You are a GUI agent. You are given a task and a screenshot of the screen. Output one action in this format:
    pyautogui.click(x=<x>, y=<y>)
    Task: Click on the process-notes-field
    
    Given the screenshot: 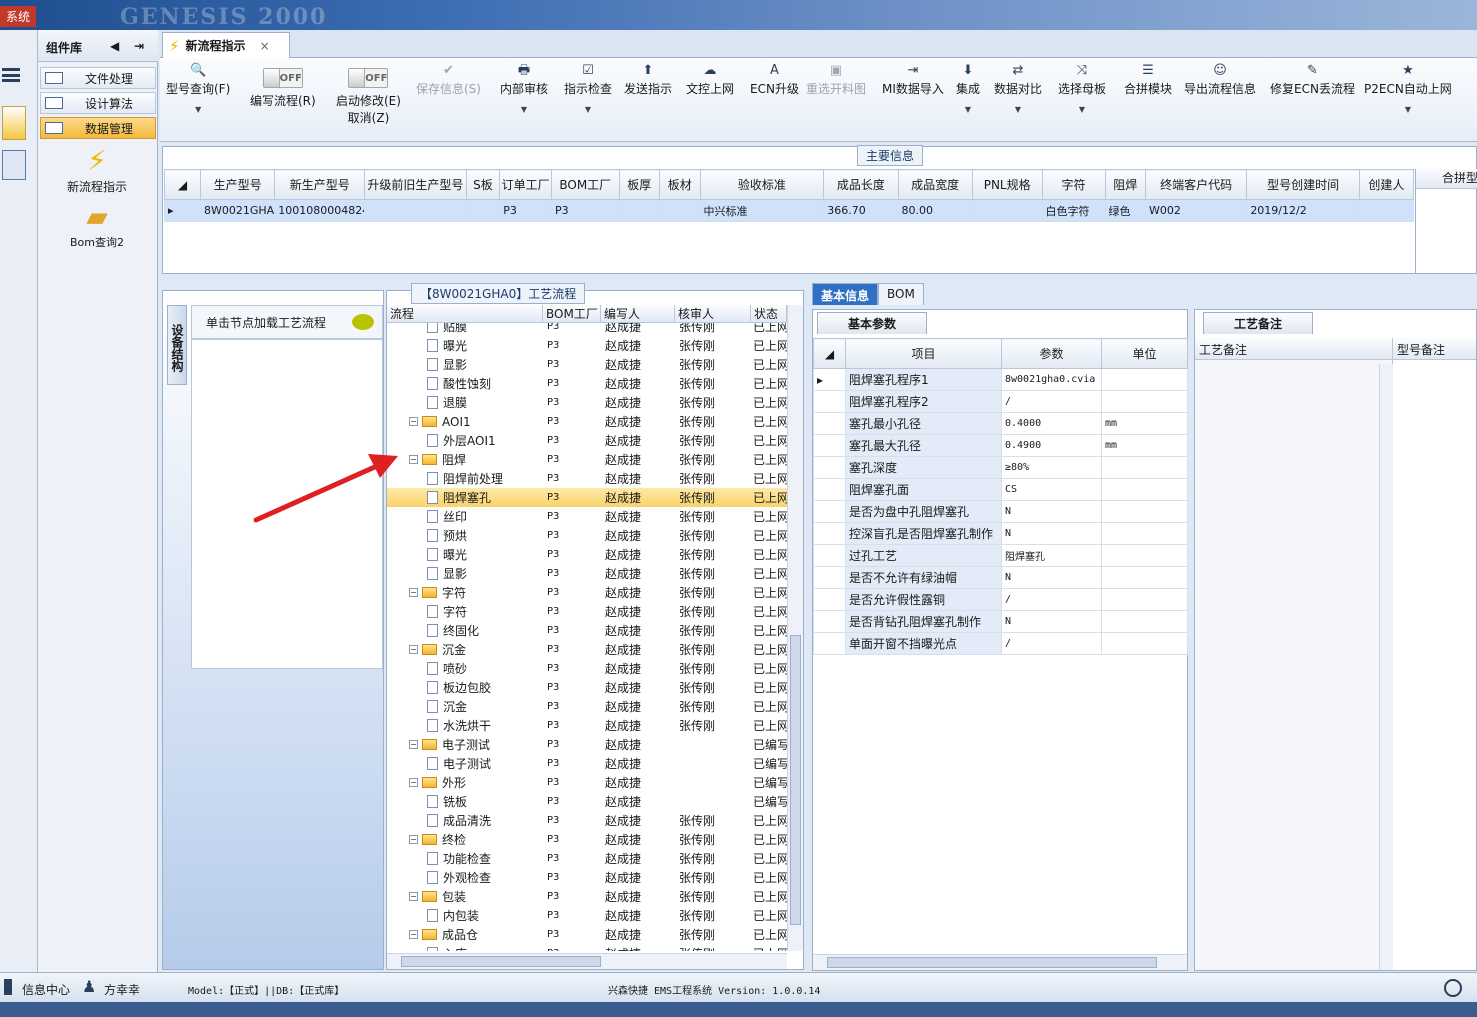 What is the action you would take?
    pyautogui.click(x=1294, y=665)
    